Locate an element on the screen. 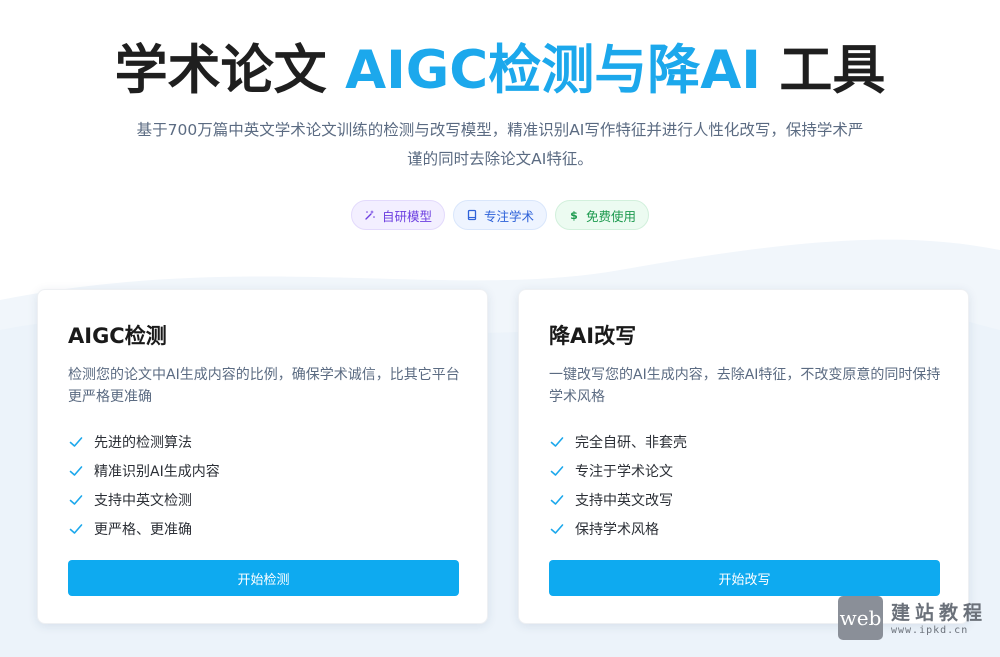 Image resolution: width=1000 pixels, height=657 pixels. tag-free-use: $ 免费使用 is located at coordinates (602, 215).